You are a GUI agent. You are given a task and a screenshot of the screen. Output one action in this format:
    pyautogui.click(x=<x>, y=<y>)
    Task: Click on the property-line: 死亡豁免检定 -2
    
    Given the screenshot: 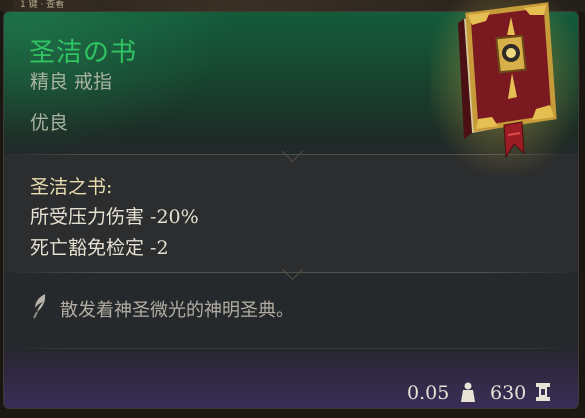 What is the action you would take?
    pyautogui.click(x=99, y=248)
    